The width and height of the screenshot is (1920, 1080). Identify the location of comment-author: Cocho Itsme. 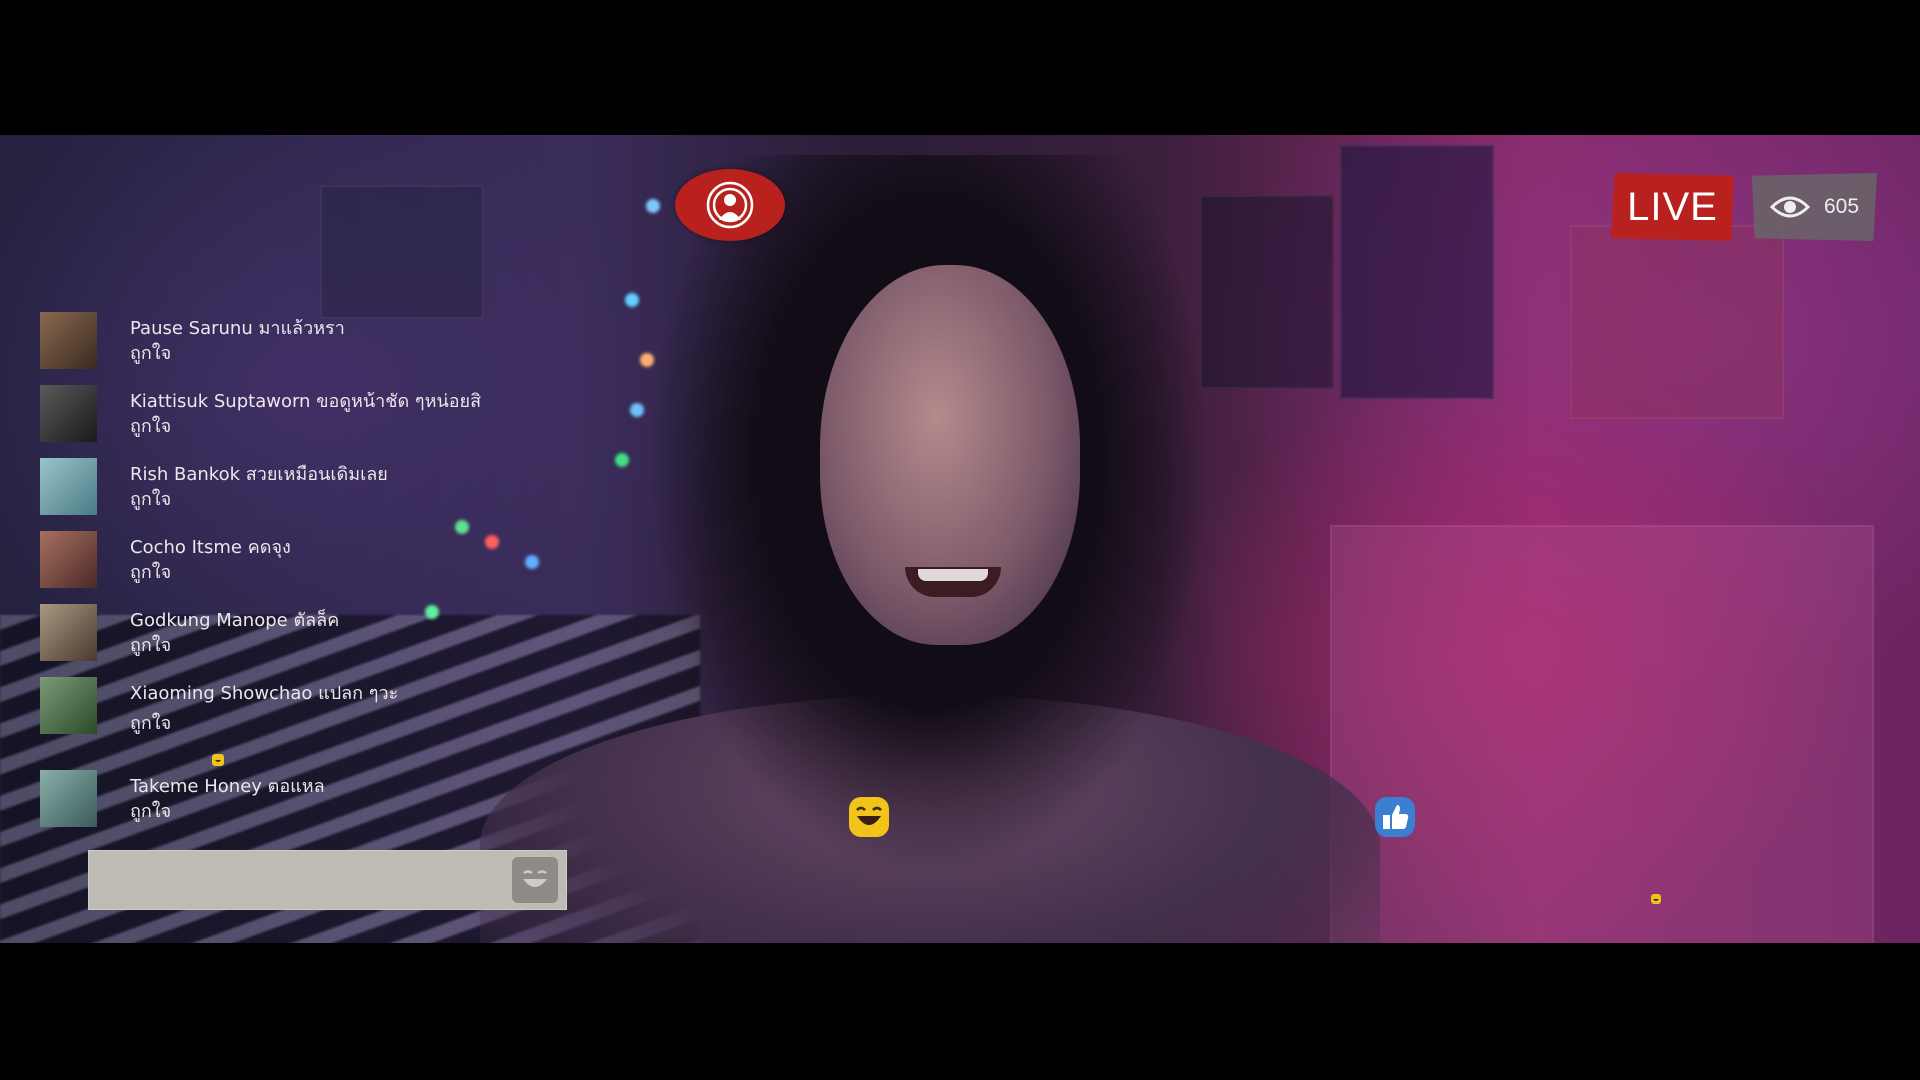
(186, 547).